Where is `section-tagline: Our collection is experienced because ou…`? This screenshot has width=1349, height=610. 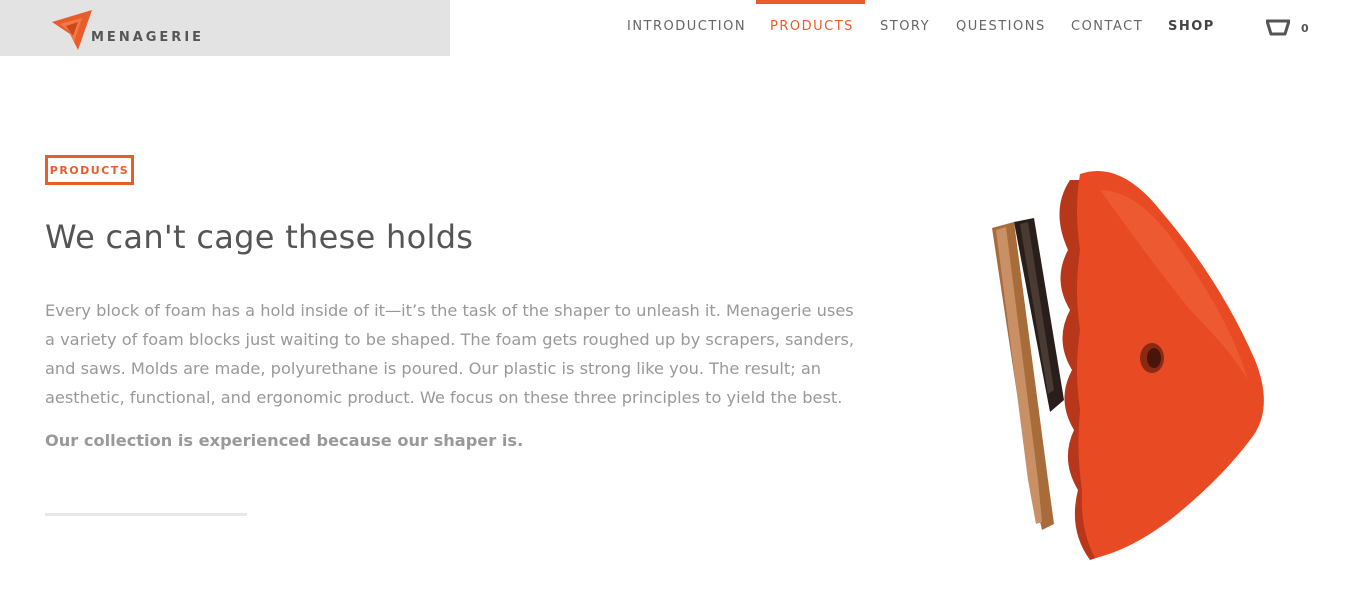 section-tagline: Our collection is experienced because ou… is located at coordinates (284, 440).